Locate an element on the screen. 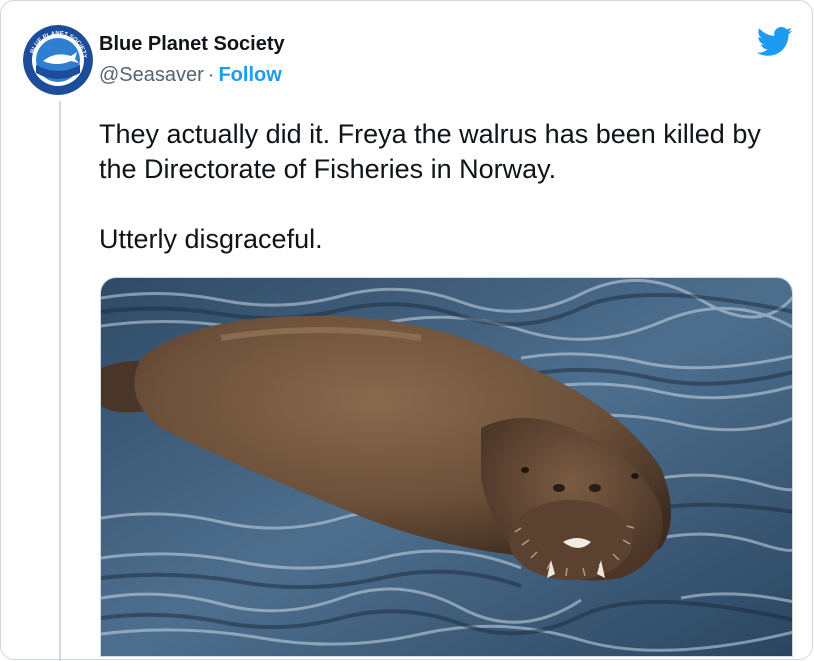 The image size is (814, 661). follow-button: Follow is located at coordinates (249, 75).